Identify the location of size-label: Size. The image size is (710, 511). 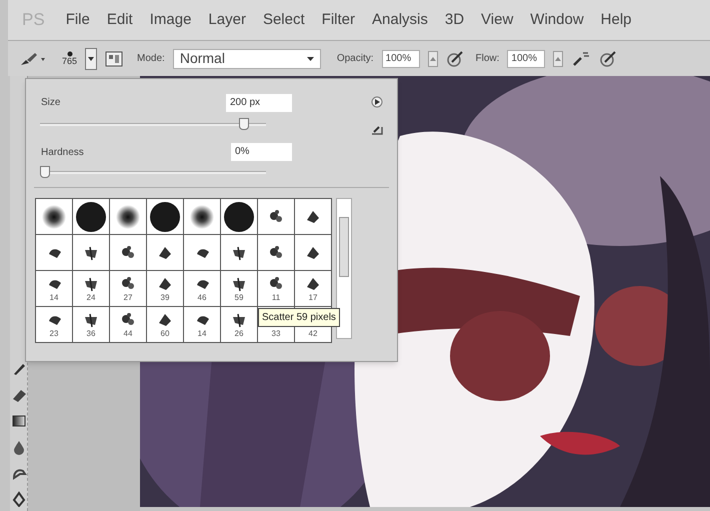
(50, 103).